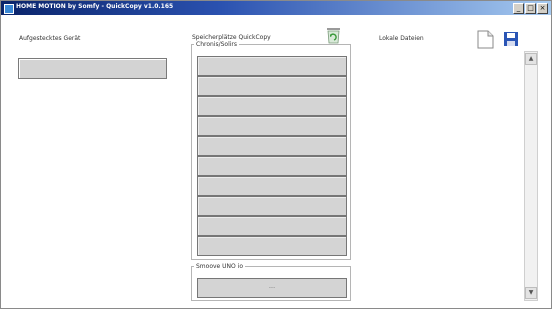  I want to click on minimize-button: _, so click(518, 8).